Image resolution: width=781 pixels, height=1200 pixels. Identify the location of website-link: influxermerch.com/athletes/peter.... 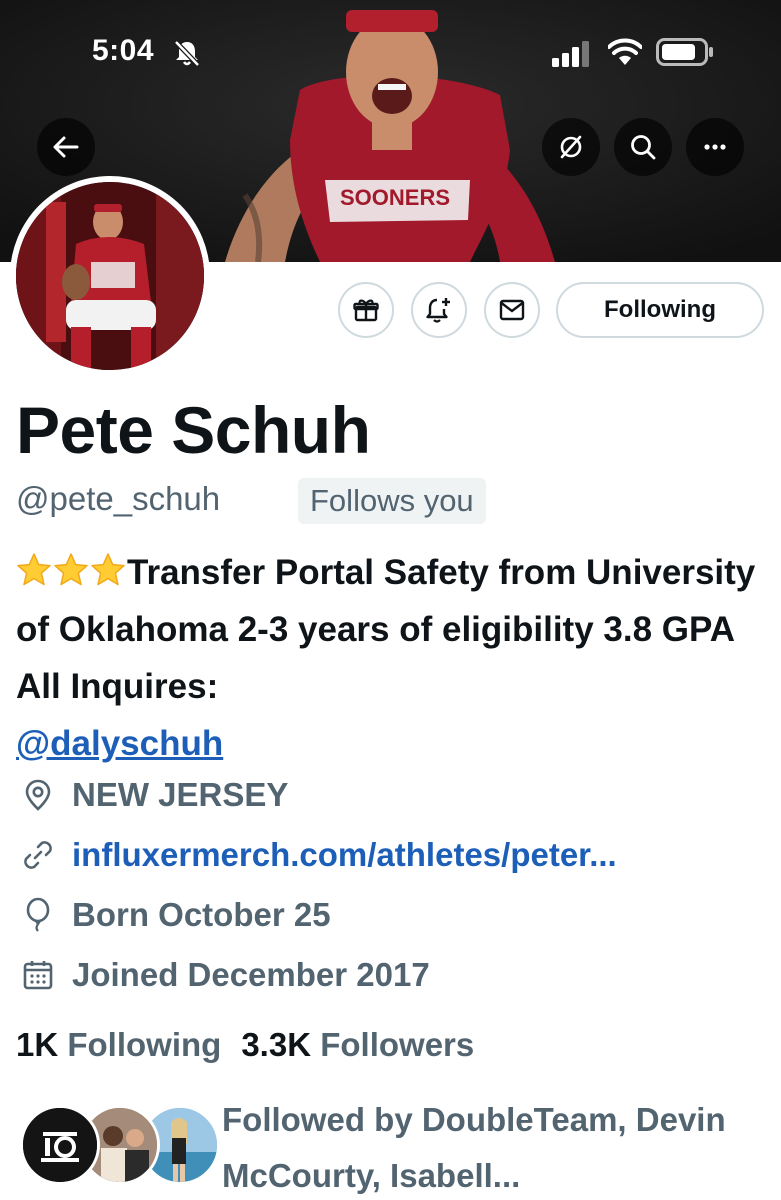
(344, 855).